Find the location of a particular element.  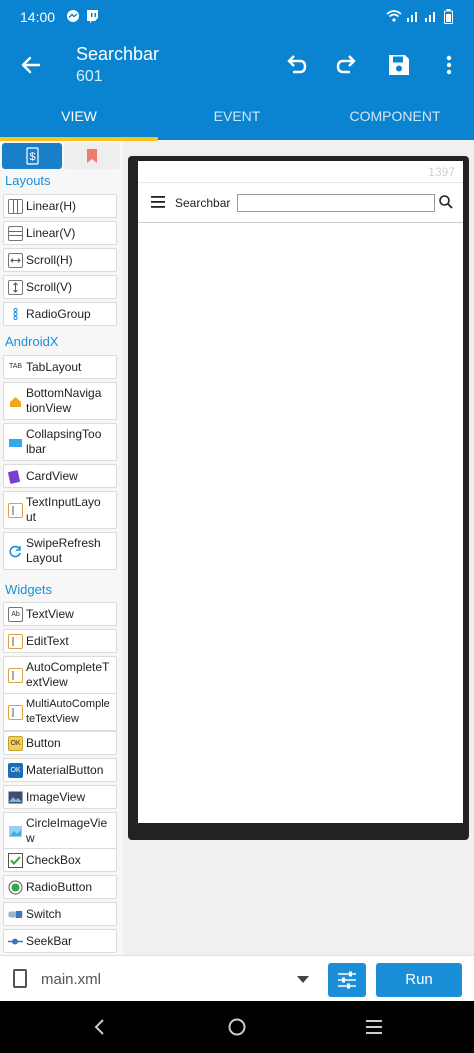

palette-item-label: CollapsingToo lbar is located at coordinates (64, 441).